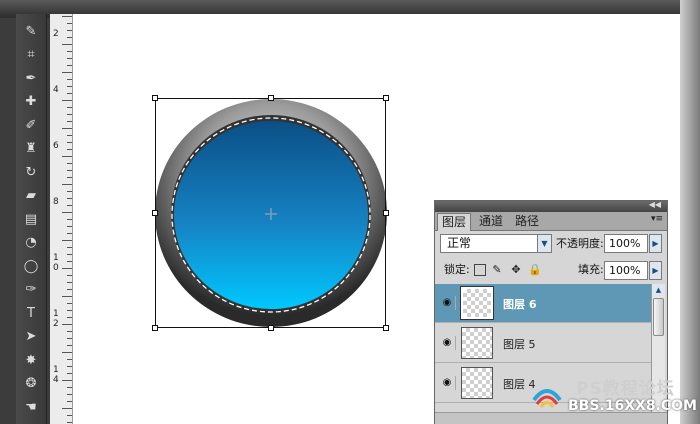 This screenshot has height=424, width=700. What do you see at coordinates (31, 172) in the screenshot?
I see `history-brush-icon: ↻` at bounding box center [31, 172].